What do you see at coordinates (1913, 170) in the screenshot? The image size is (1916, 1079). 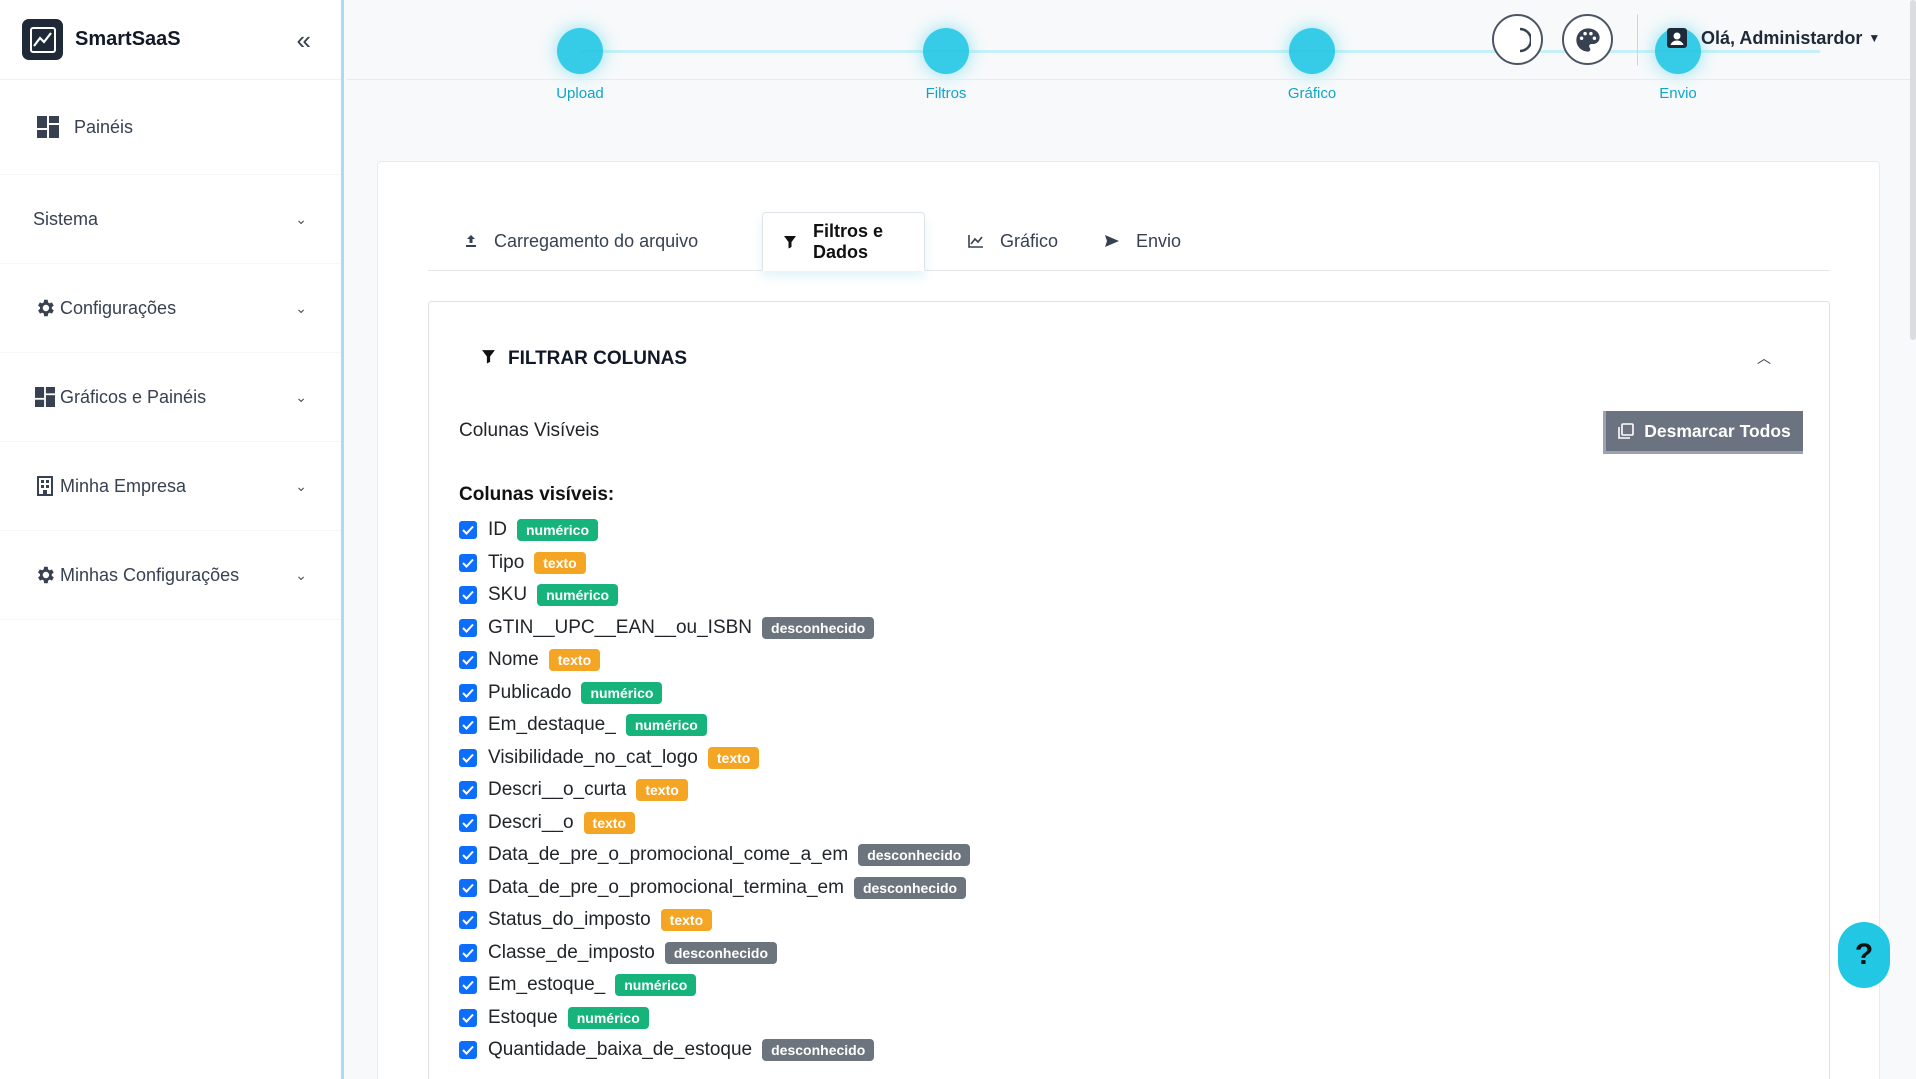 I see `page-scrollbar` at bounding box center [1913, 170].